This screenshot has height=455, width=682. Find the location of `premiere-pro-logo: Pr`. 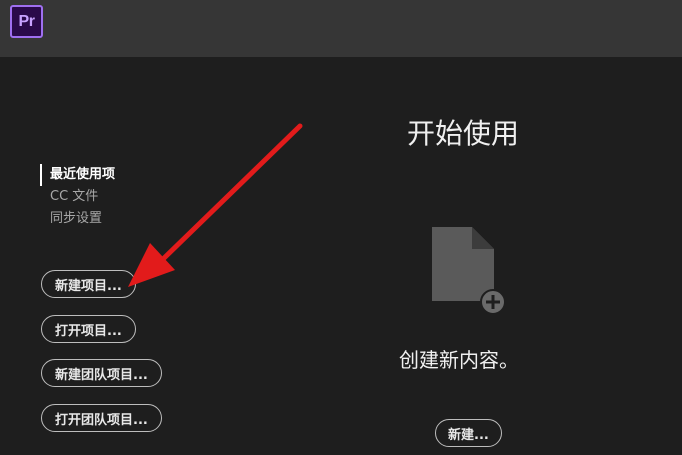

premiere-pro-logo: Pr is located at coordinates (26, 21).